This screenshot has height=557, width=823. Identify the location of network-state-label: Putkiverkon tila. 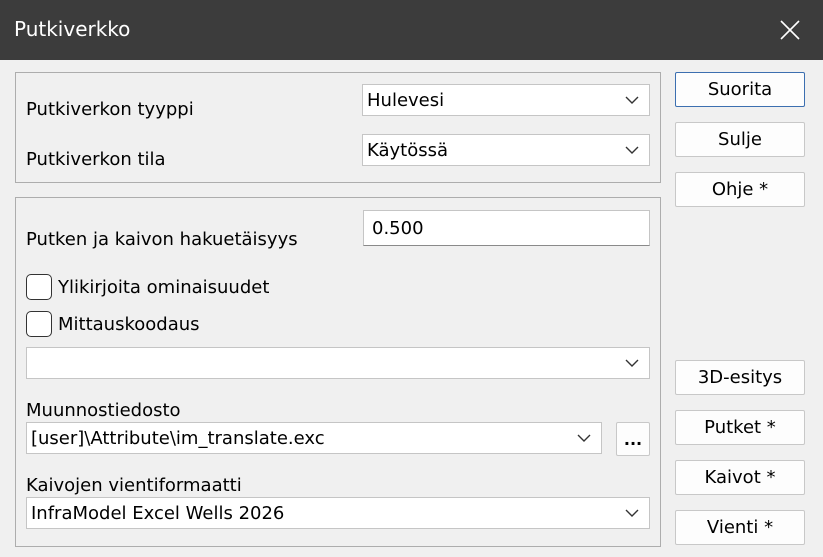
(96, 159).